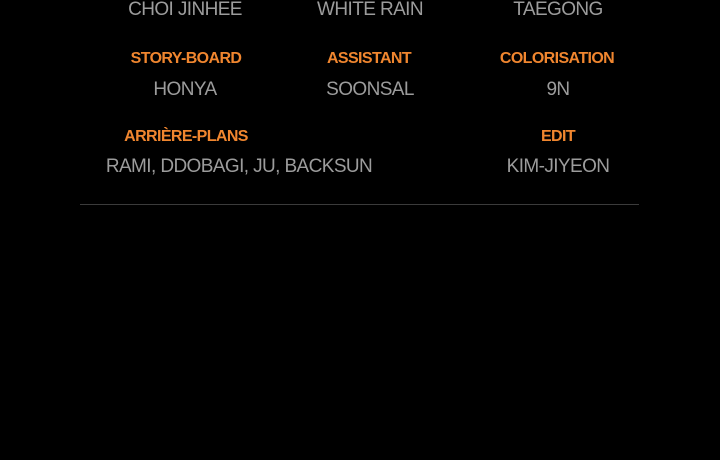 The image size is (720, 460). Describe the element at coordinates (185, 89) in the screenshot. I see `storyboard-name: HONYA` at that location.